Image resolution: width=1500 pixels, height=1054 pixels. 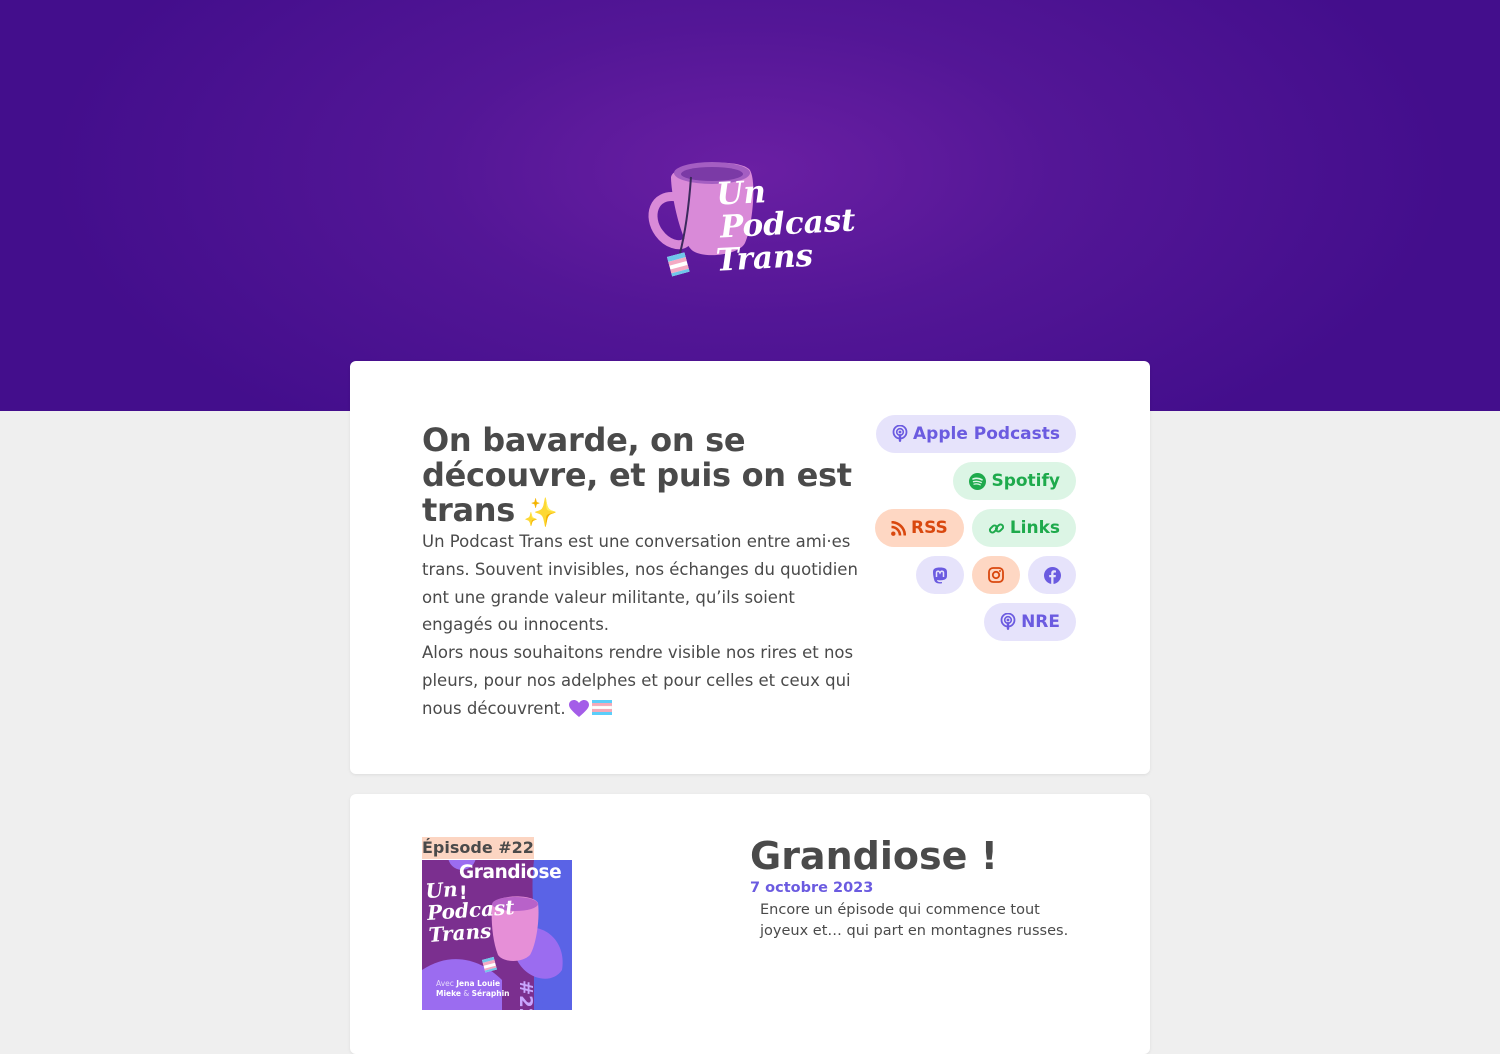 I want to click on facebook-icon, so click(x=1052, y=575).